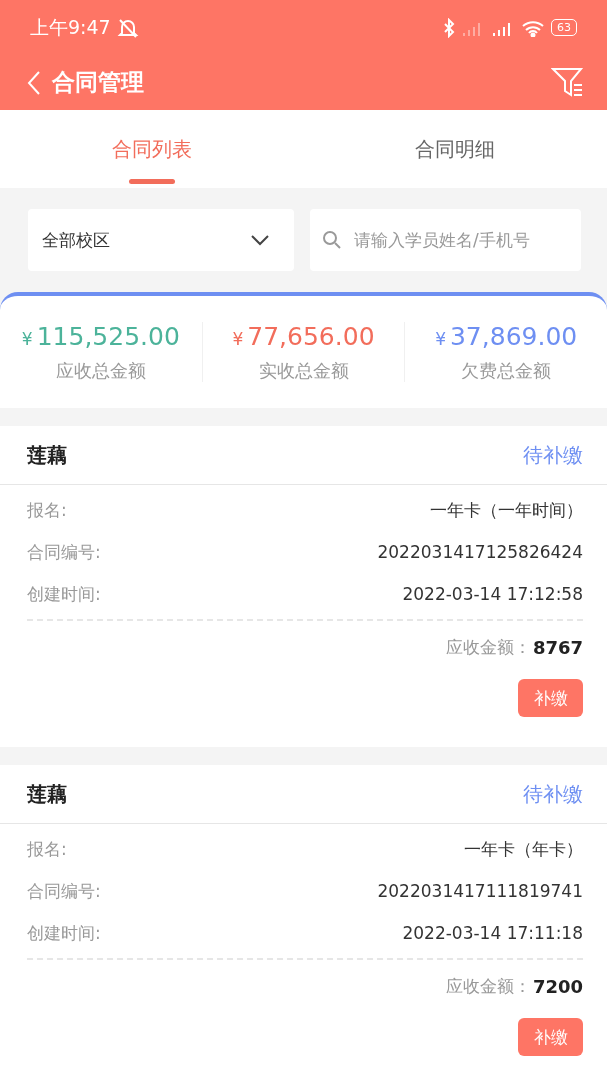 Image resolution: width=607 pixels, height=1080 pixels. I want to click on chevron-down-icon, so click(260, 240).